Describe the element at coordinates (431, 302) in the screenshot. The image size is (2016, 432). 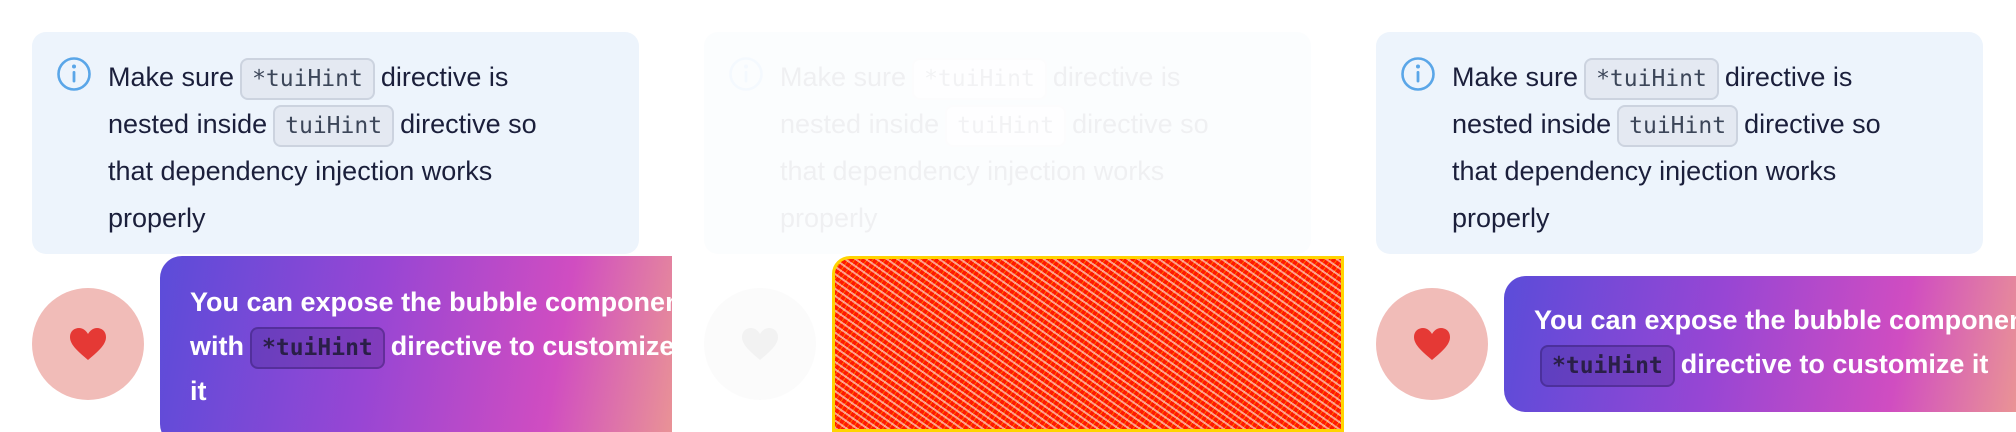
I see `bubble-line1: You can expose the bubble component` at that location.